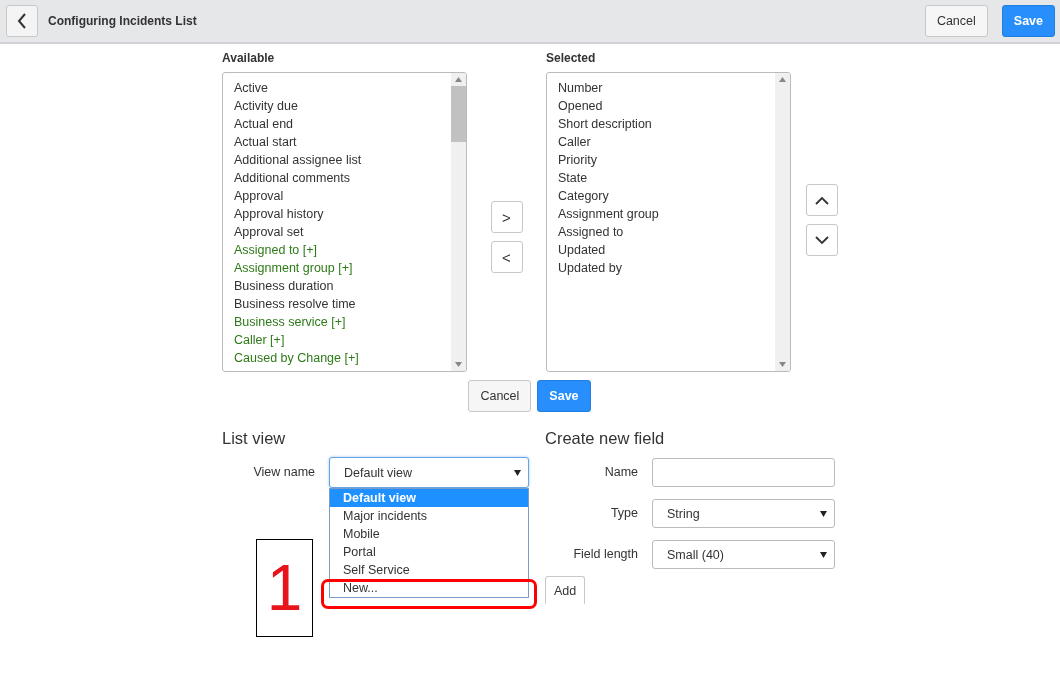 Image resolution: width=1060 pixels, height=678 pixels. I want to click on chevron-down-icon, so click(822, 240).